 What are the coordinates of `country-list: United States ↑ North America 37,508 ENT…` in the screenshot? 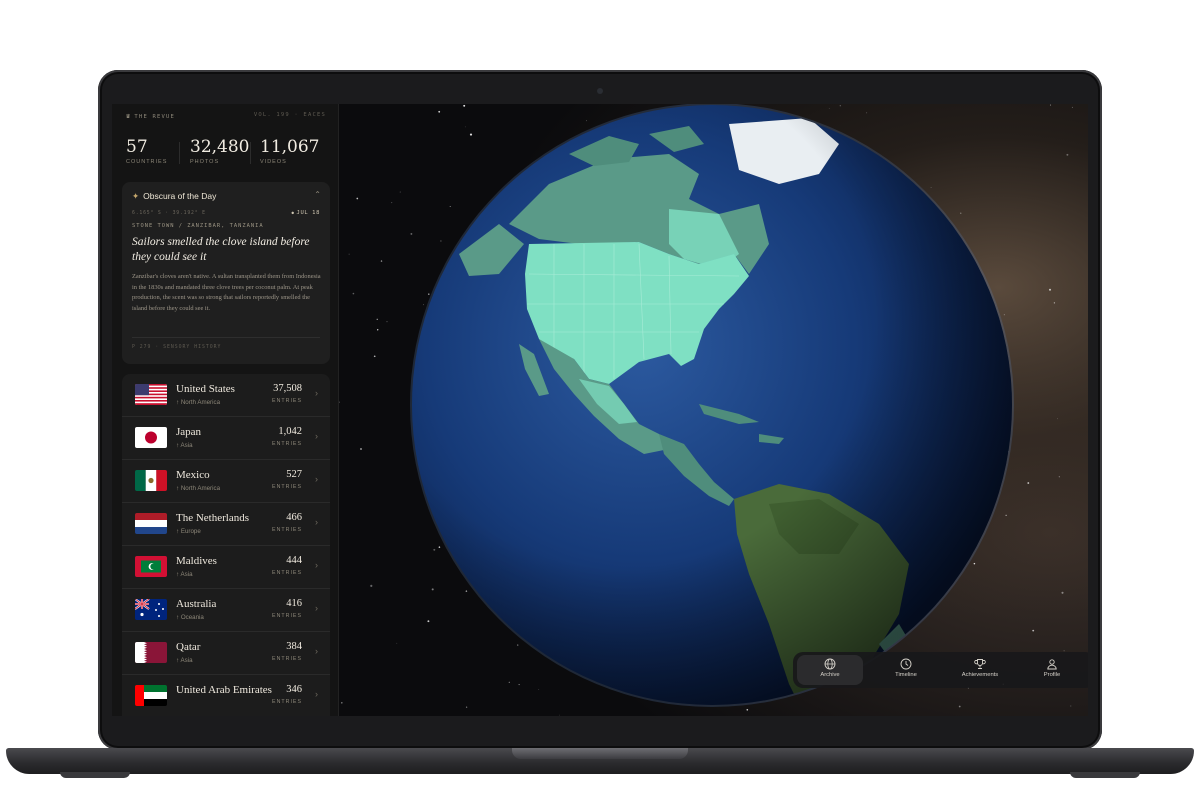 It's located at (226, 545).